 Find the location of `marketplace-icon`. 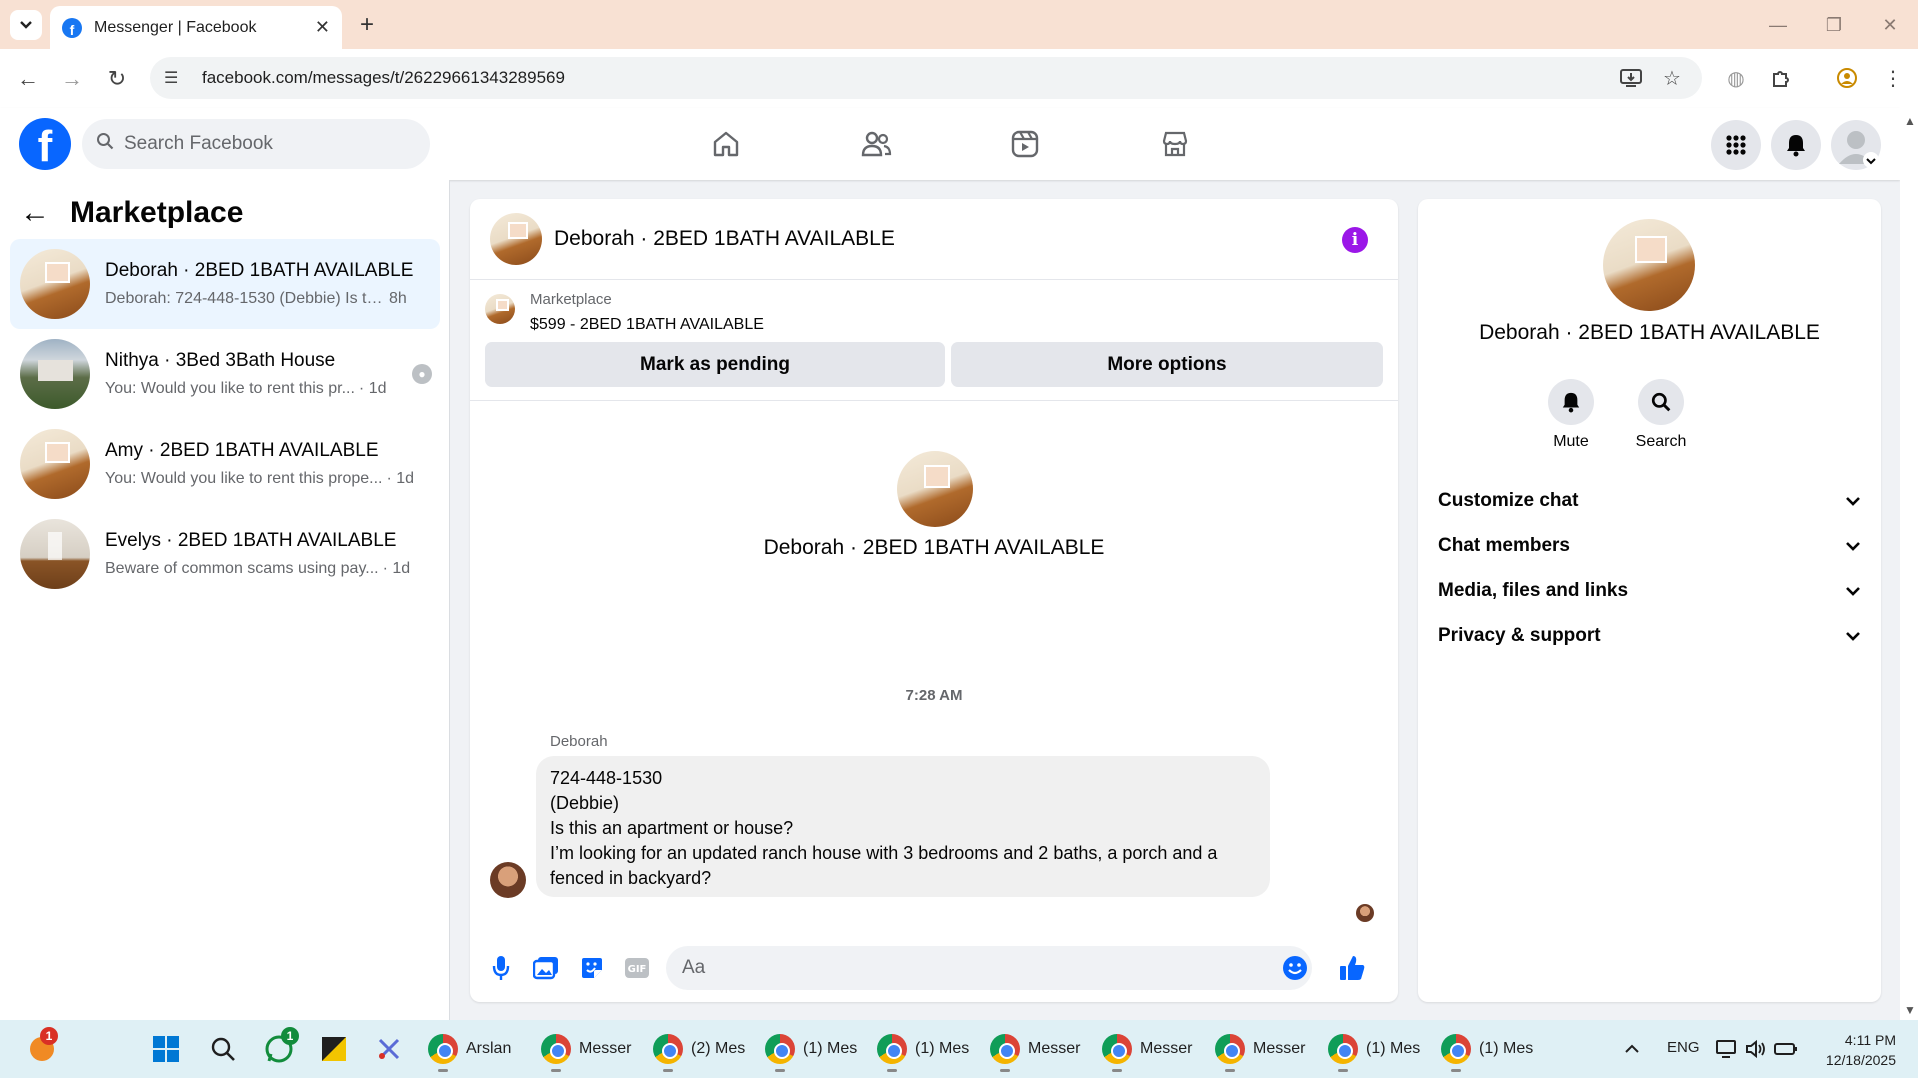

marketplace-icon is located at coordinates (1175, 144).